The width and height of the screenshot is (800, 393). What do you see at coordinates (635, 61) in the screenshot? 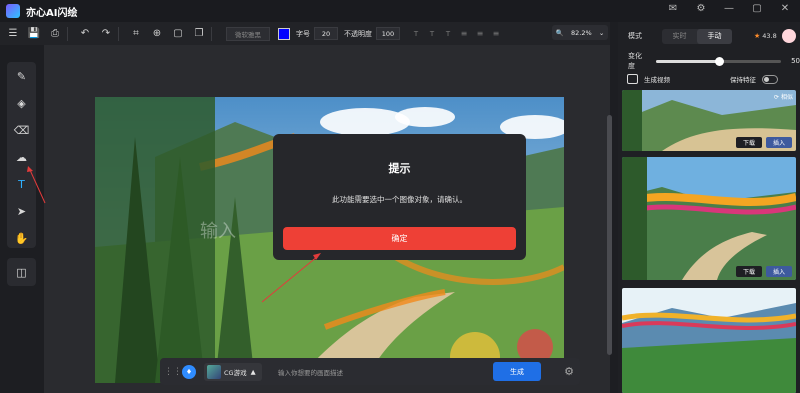
I see `strength-label: 变化度` at bounding box center [635, 61].